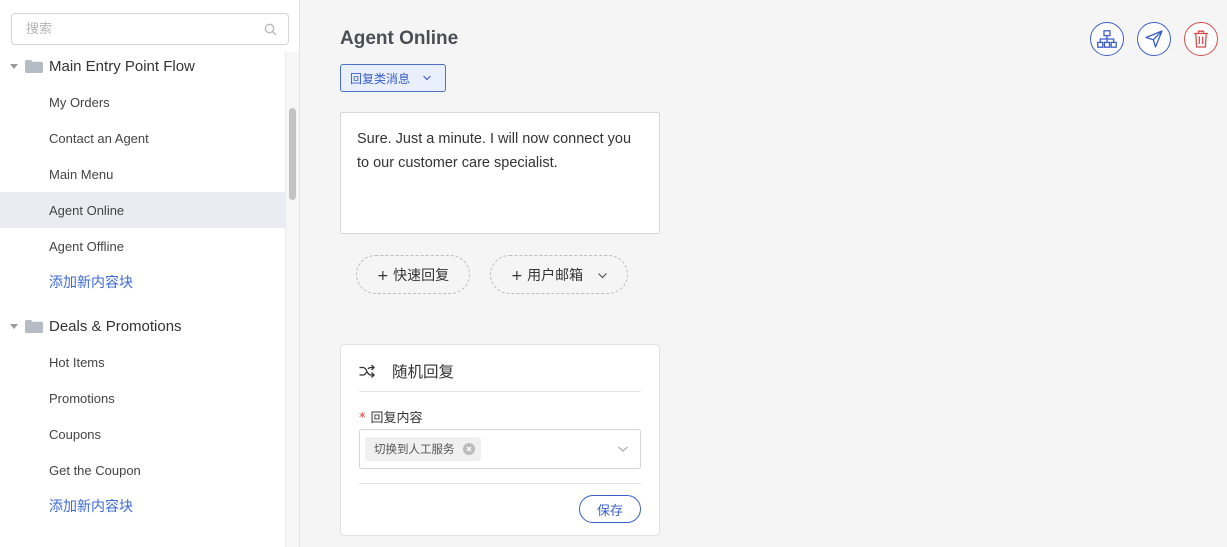 This screenshot has width=1227, height=547. Describe the element at coordinates (610, 509) in the screenshot. I see `save-button: 保存` at that location.